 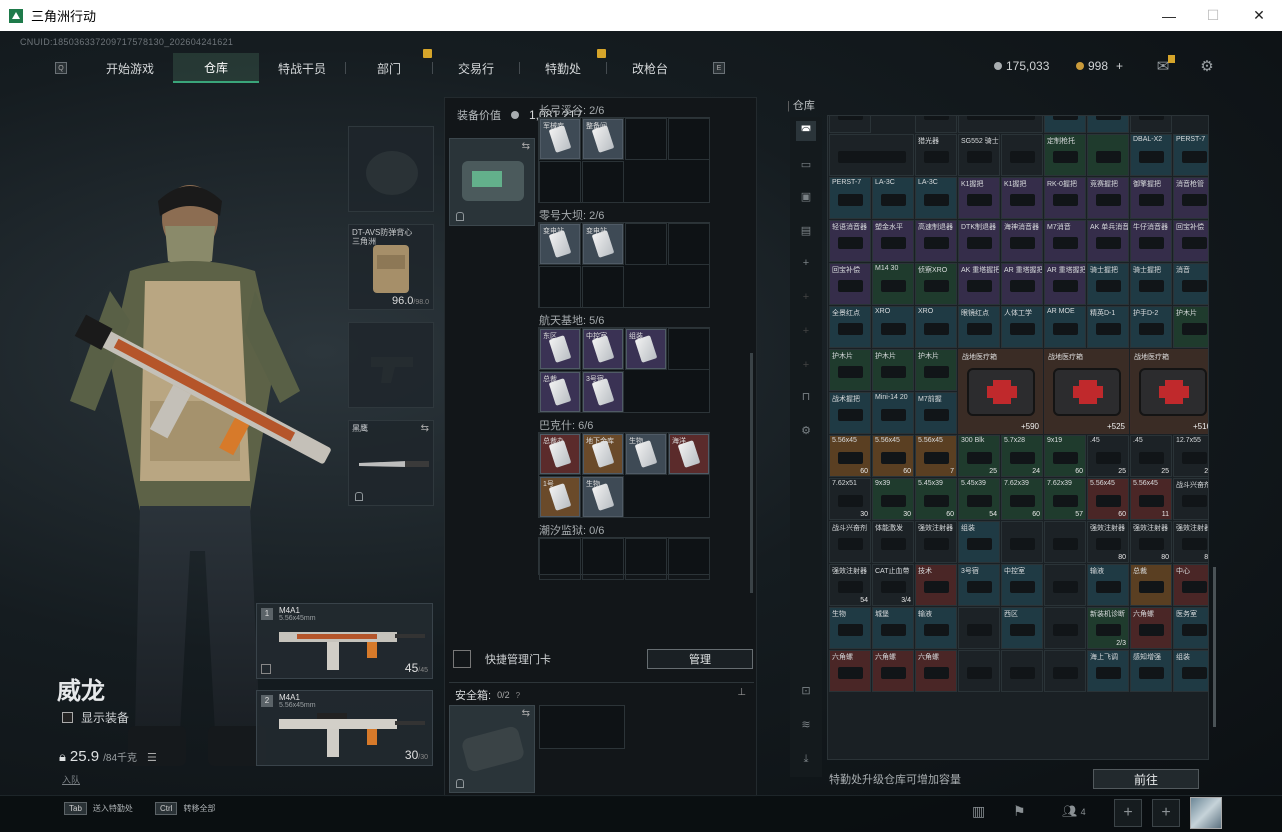 What do you see at coordinates (1022, 456) in the screenshot?
I see `stash-item: 5.7x28 24` at bounding box center [1022, 456].